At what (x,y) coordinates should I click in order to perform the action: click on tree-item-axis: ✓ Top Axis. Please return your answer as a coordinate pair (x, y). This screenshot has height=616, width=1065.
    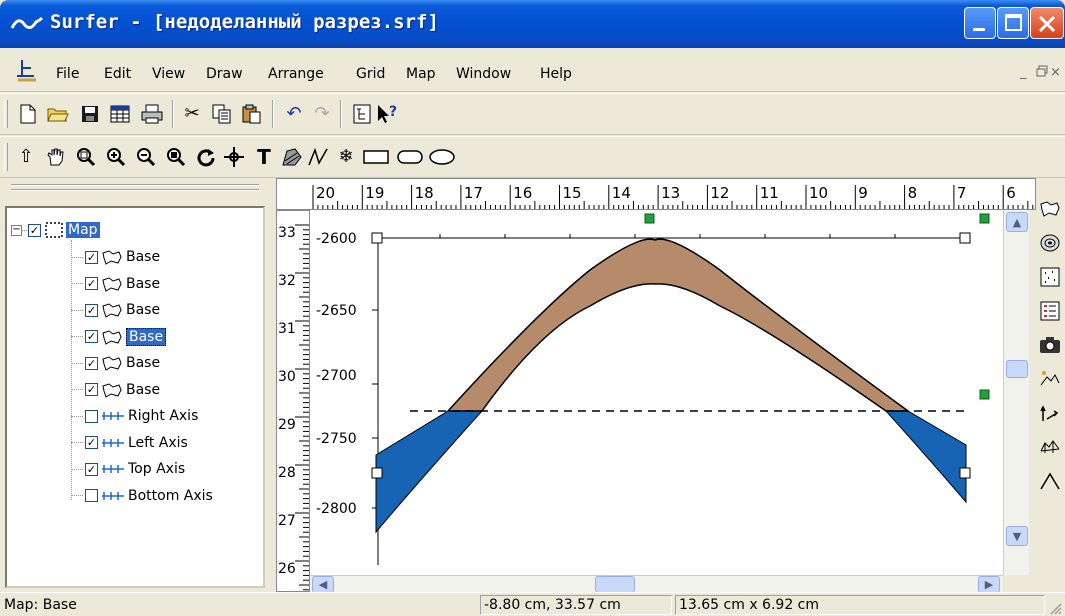
    Looking at the image, I should click on (128, 469).